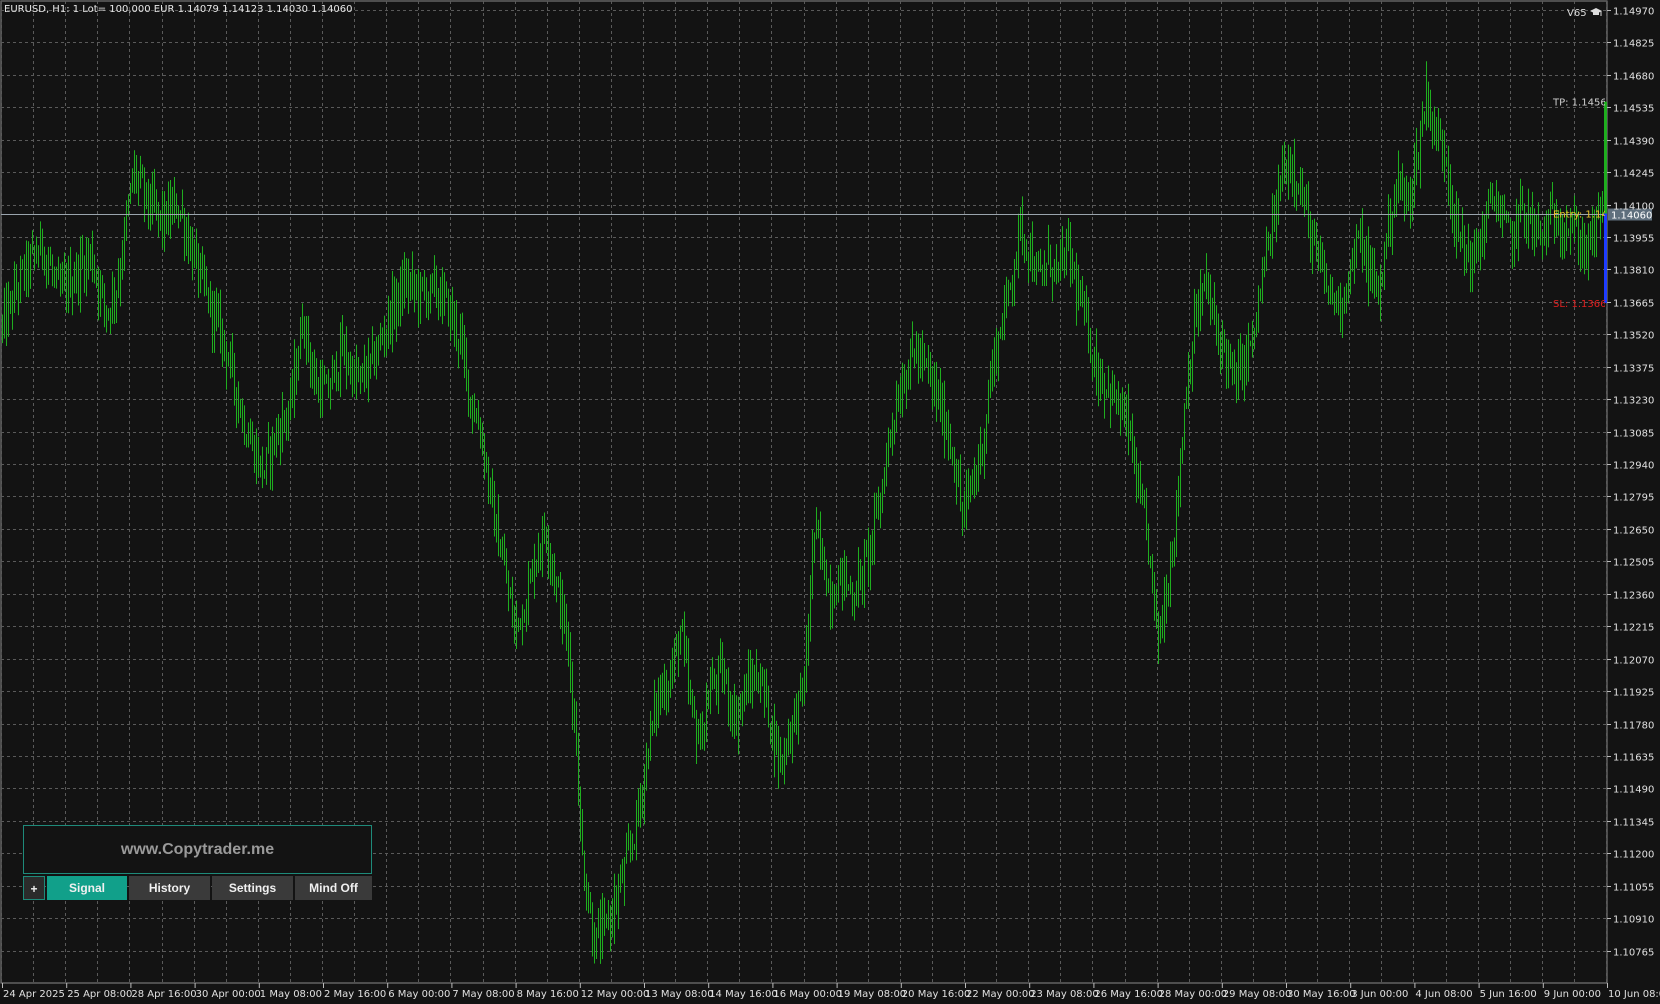 Image resolution: width=1660 pixels, height=1004 pixels. What do you see at coordinates (1577, 13) in the screenshot?
I see `version-label: V65` at bounding box center [1577, 13].